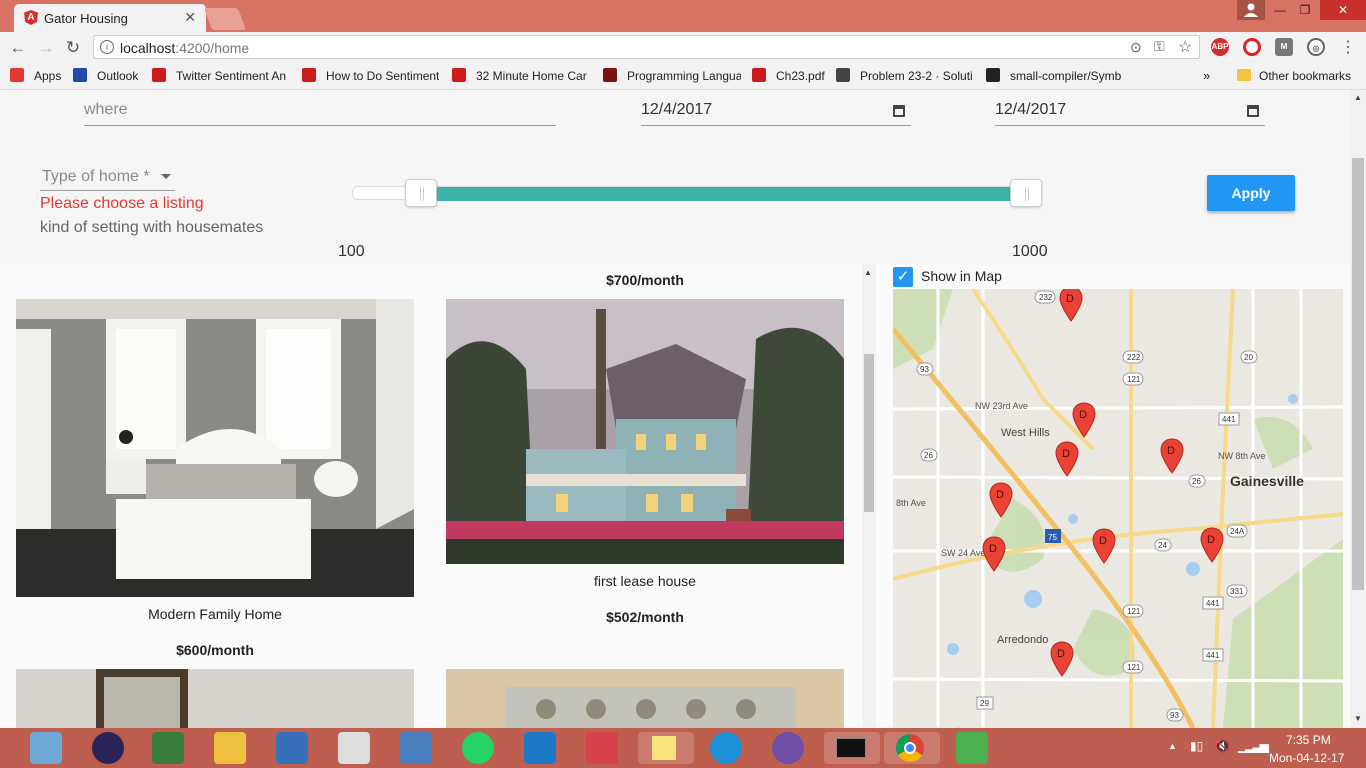  Describe the element at coordinates (166, 176) in the screenshot. I see `dropdown-arrow-icon` at that location.